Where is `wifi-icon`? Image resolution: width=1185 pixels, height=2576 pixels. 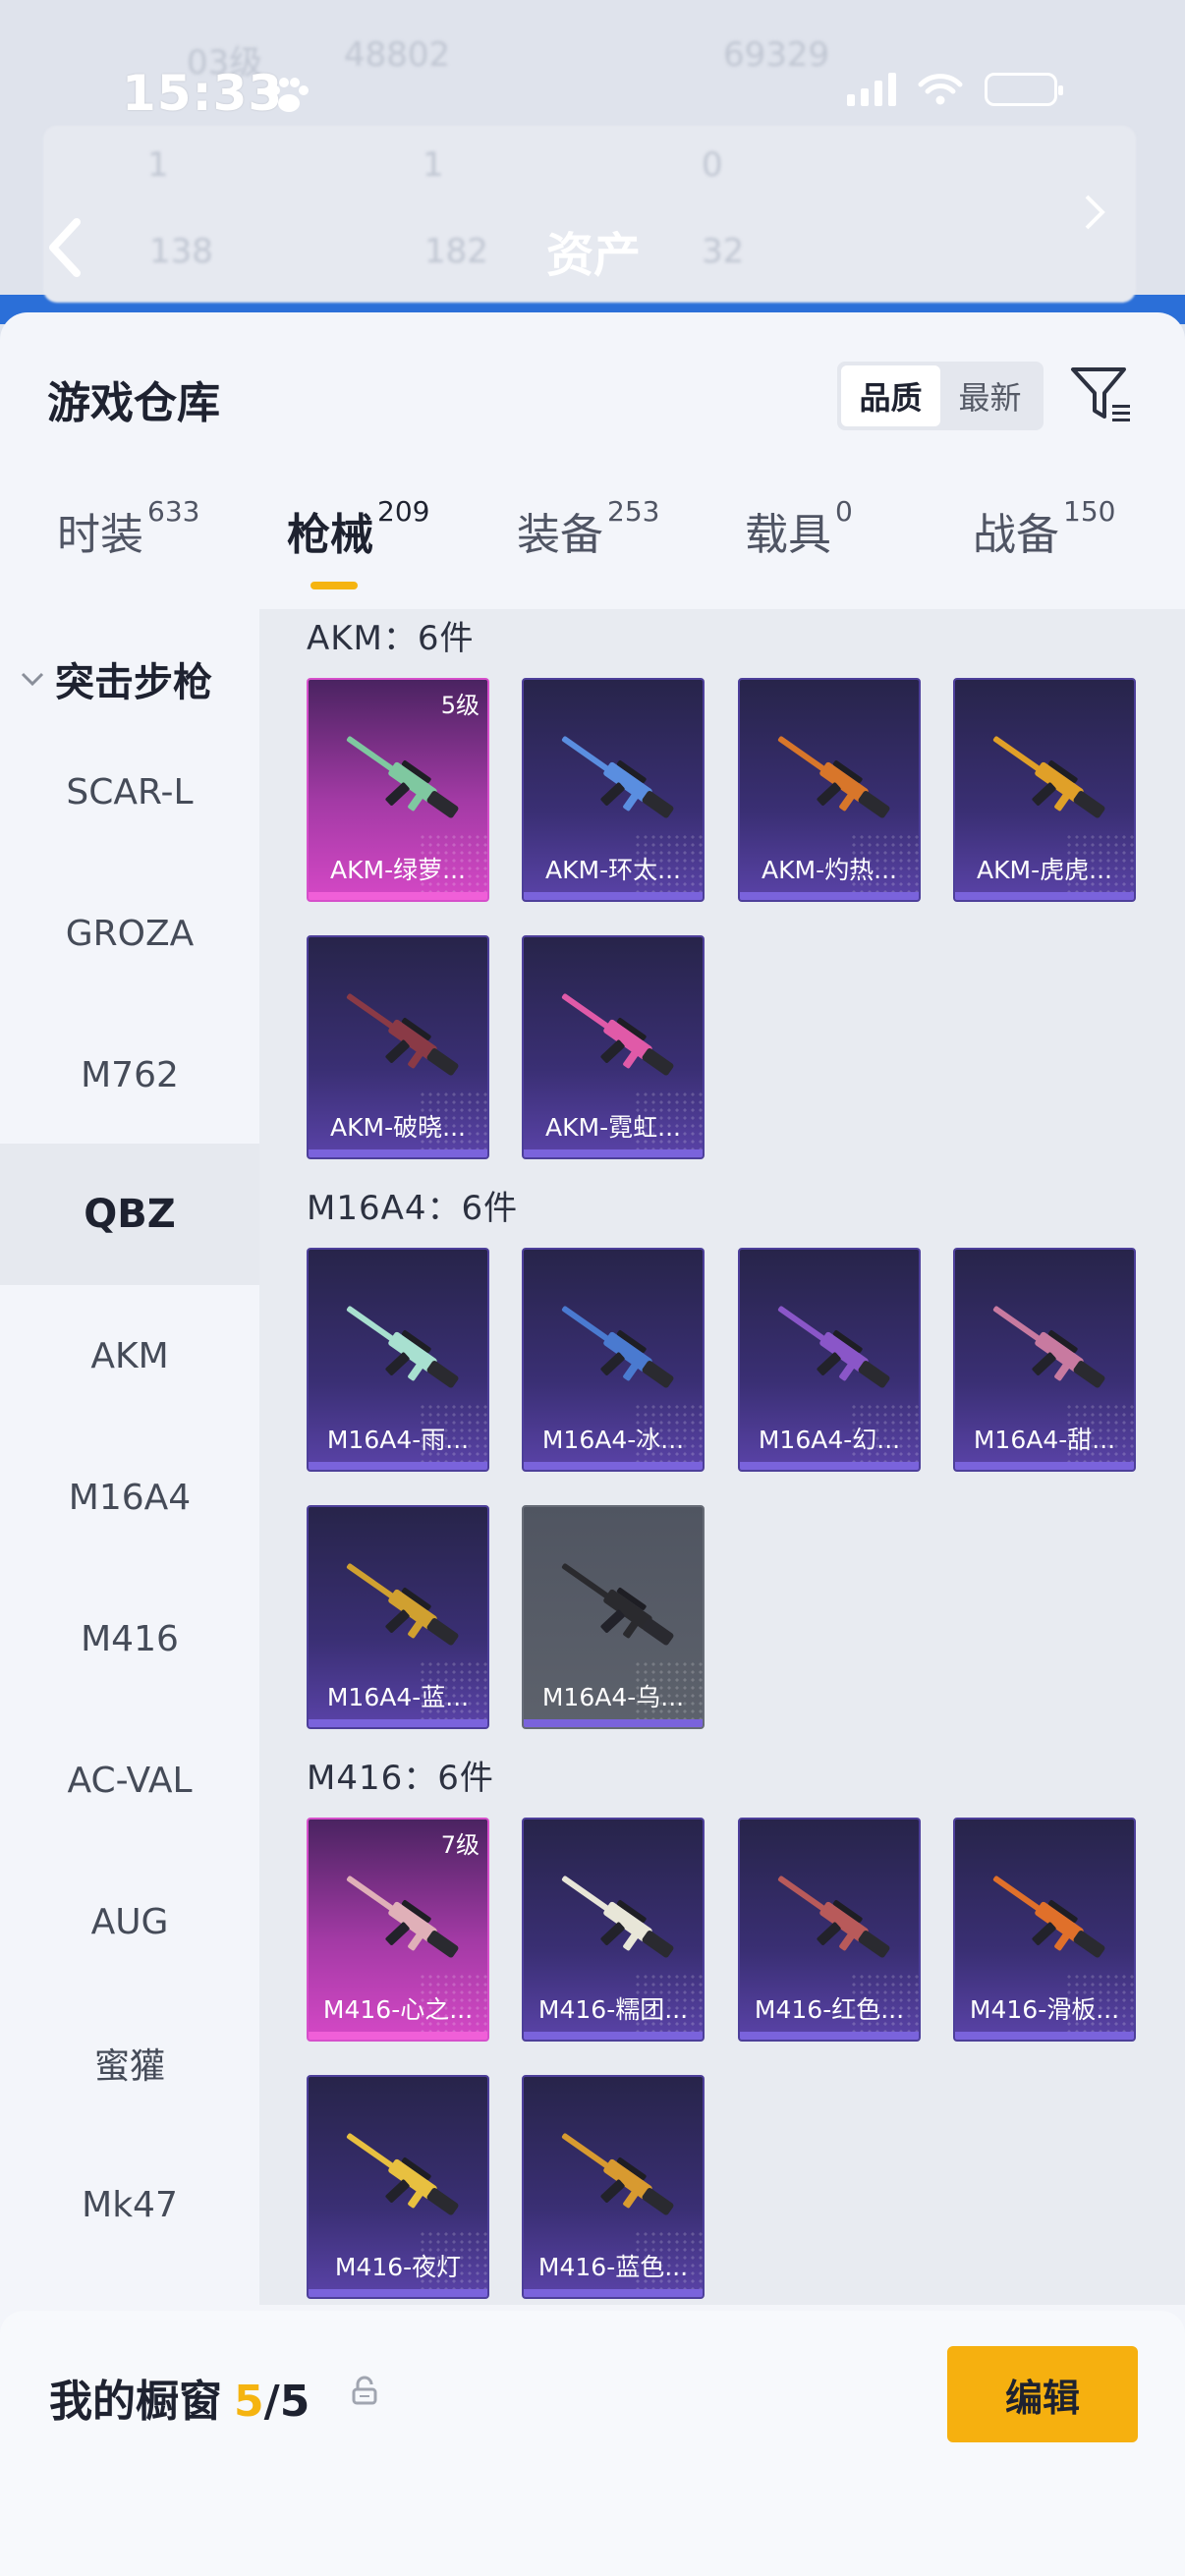
wifi-icon is located at coordinates (941, 89).